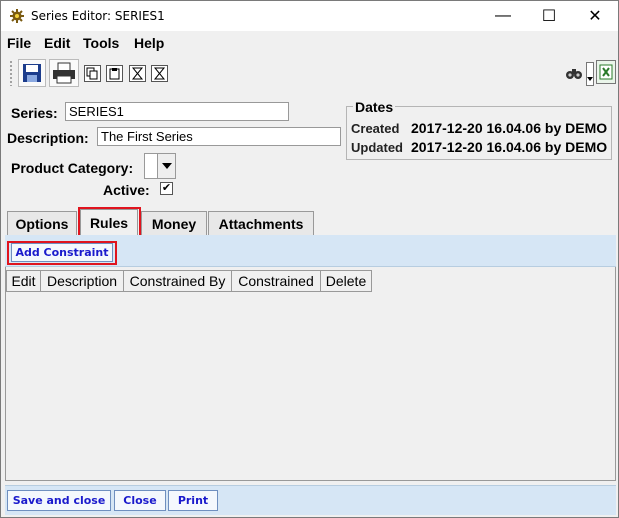  I want to click on print-button, so click(64, 73).